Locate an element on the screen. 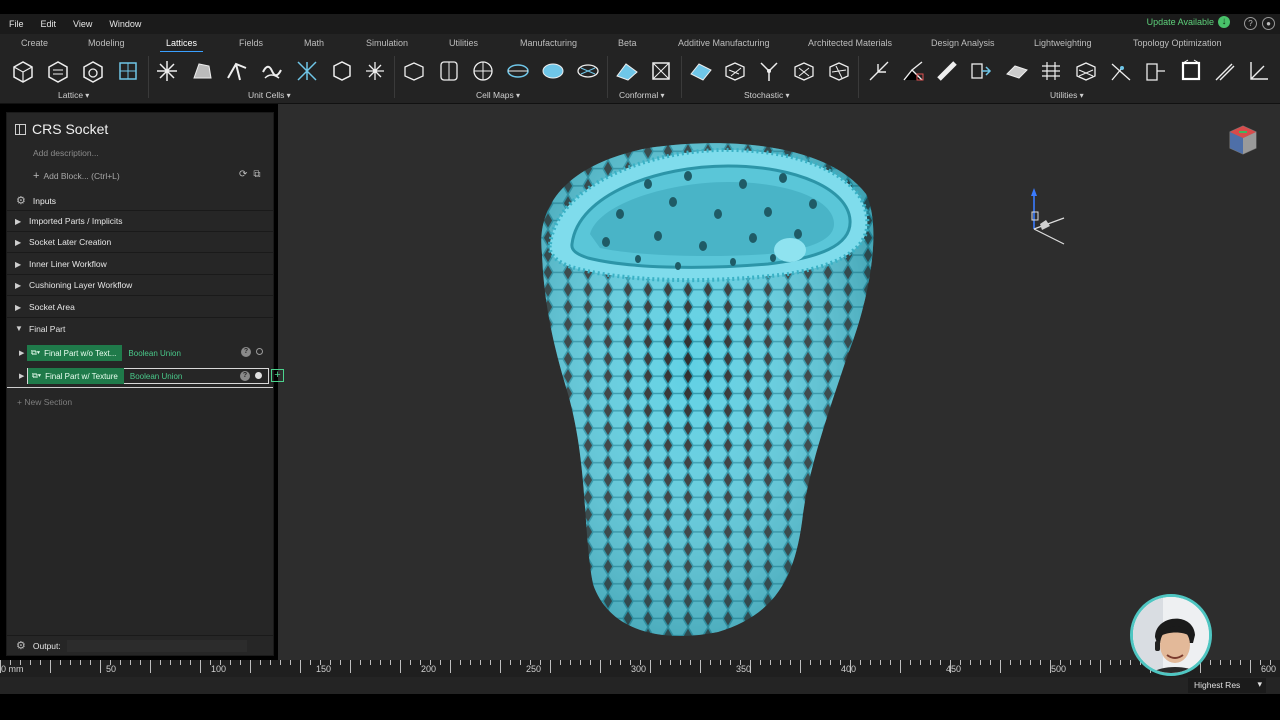 The image size is (1280, 720). unit-cell-grid-icon is located at coordinates (375, 71).